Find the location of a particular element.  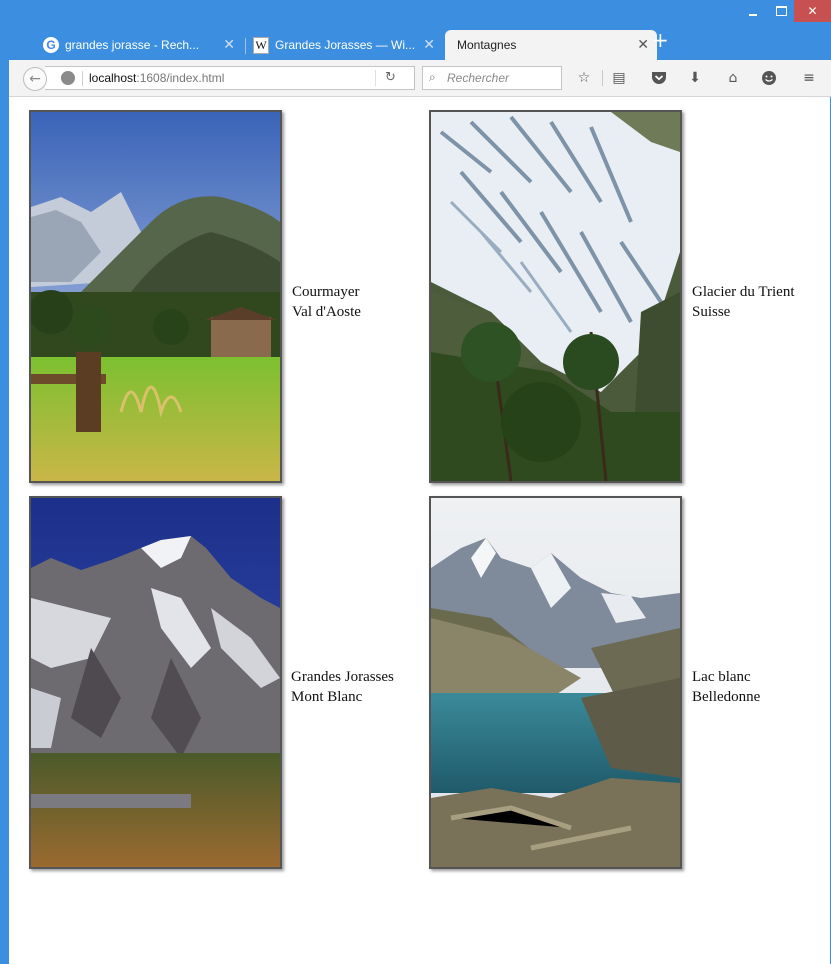

reading-list-icon: ▤ is located at coordinates (619, 78).